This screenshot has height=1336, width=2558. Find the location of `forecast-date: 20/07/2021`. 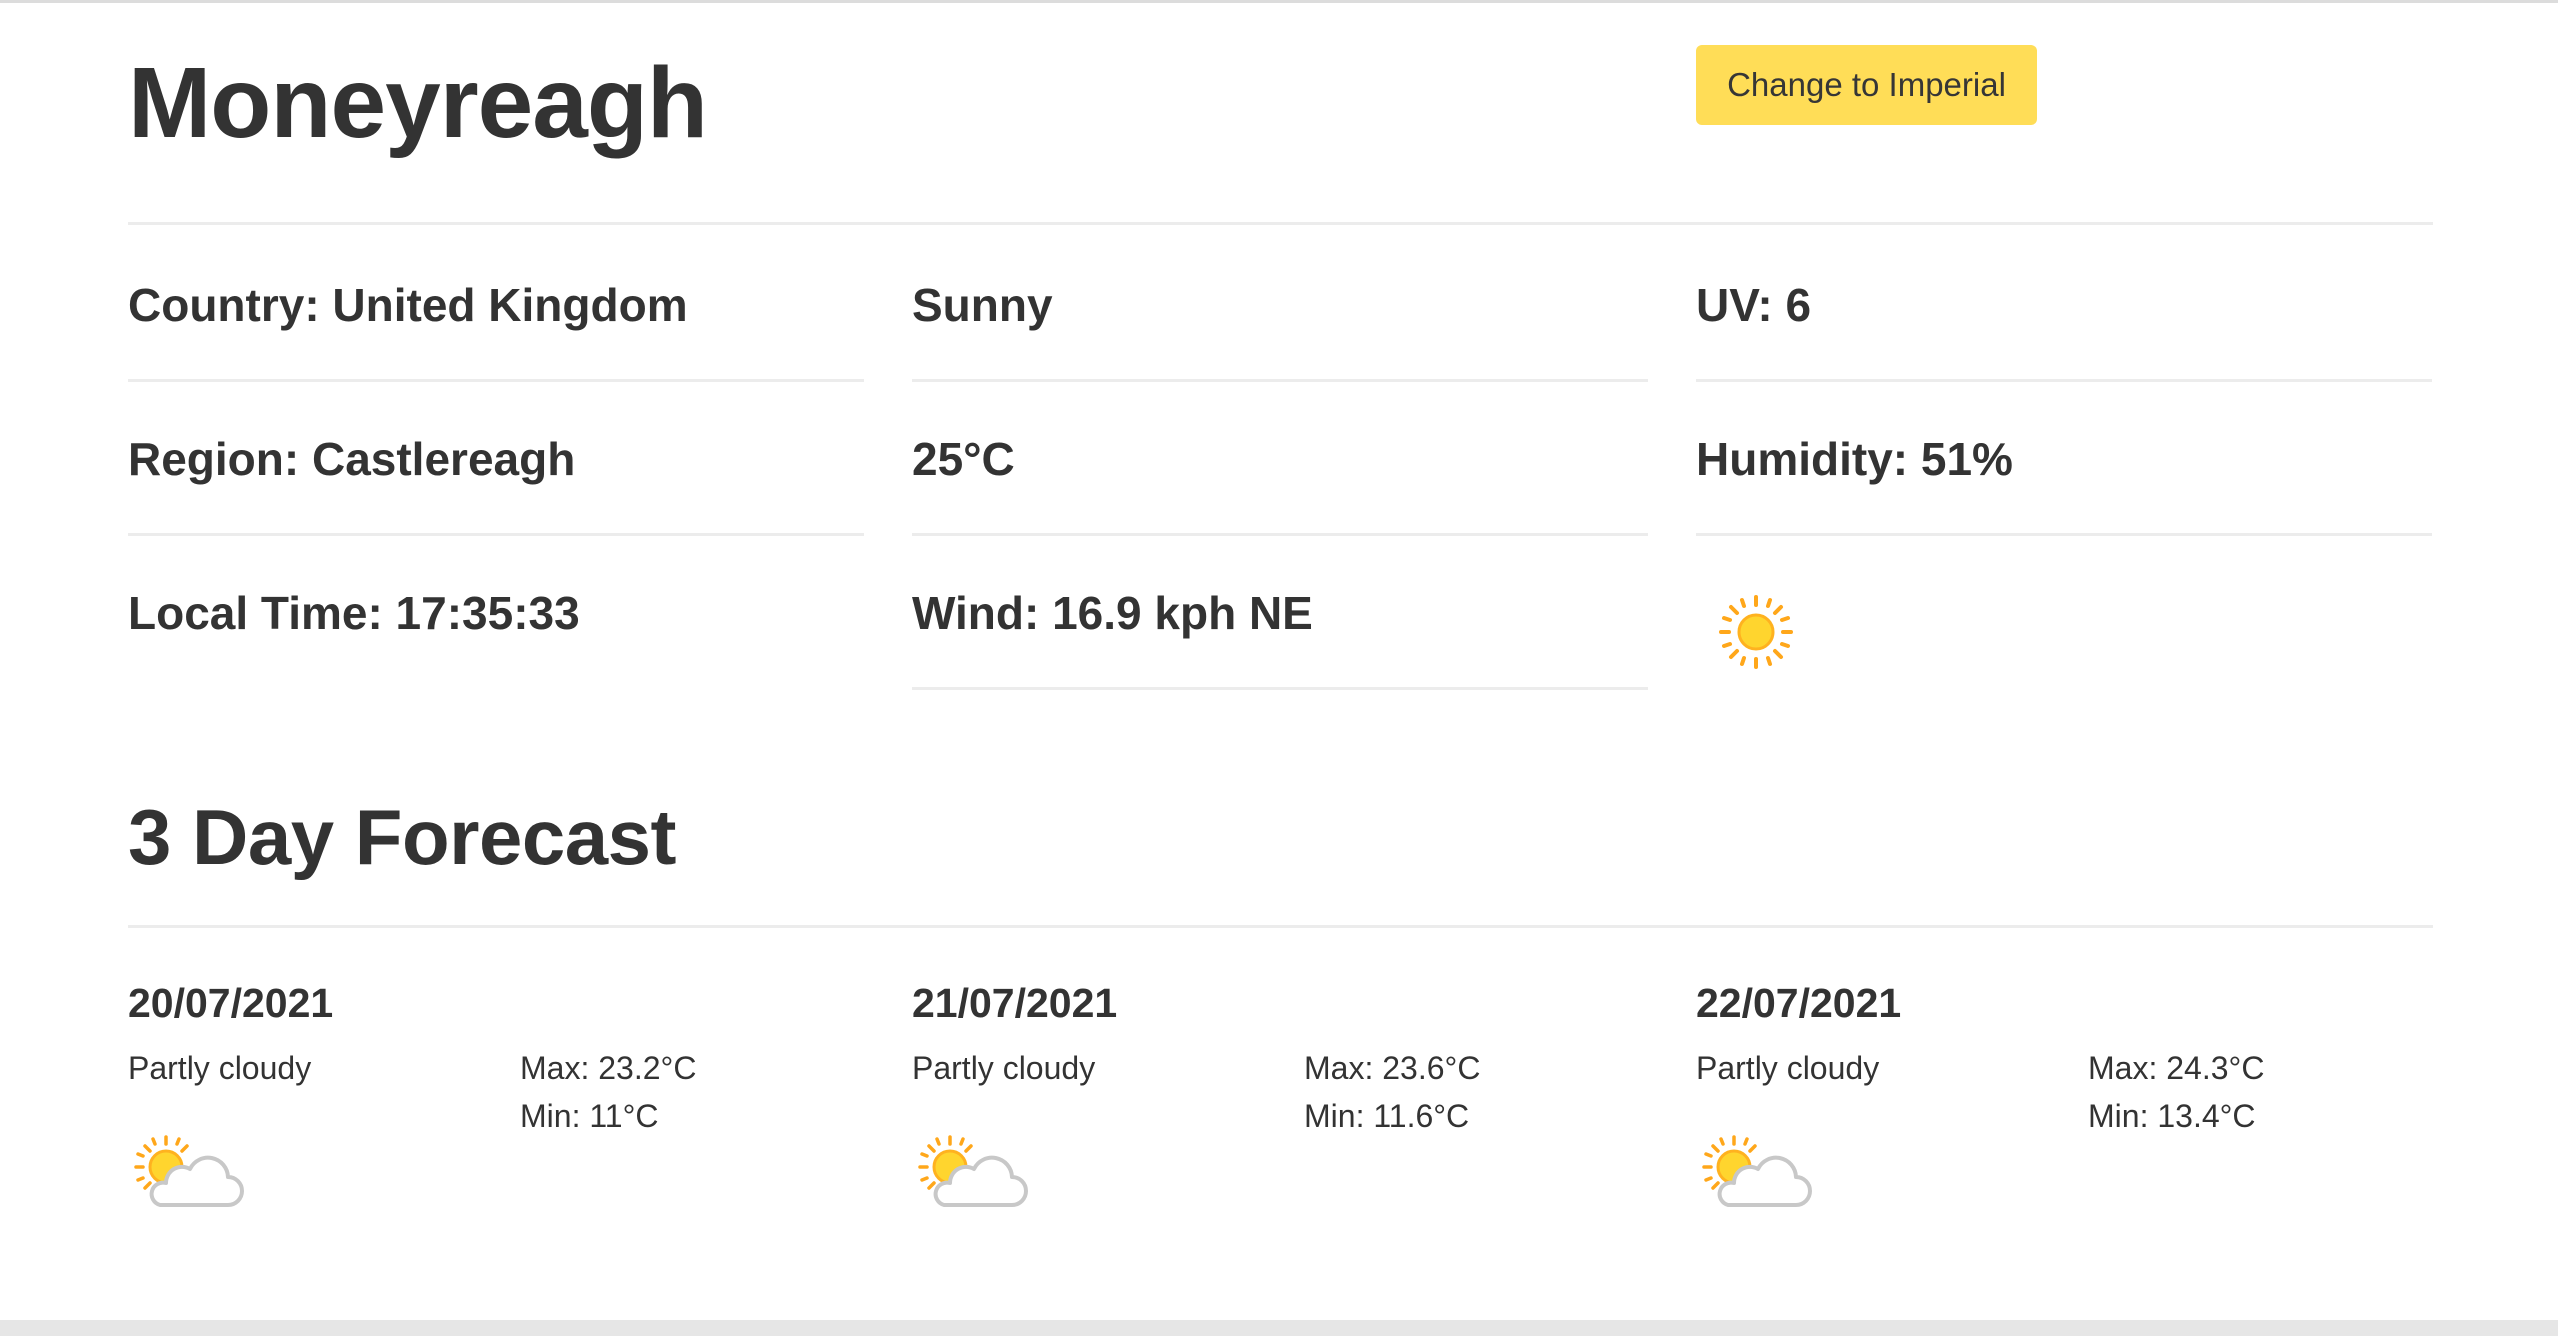

forecast-date: 20/07/2021 is located at coordinates (231, 1003).